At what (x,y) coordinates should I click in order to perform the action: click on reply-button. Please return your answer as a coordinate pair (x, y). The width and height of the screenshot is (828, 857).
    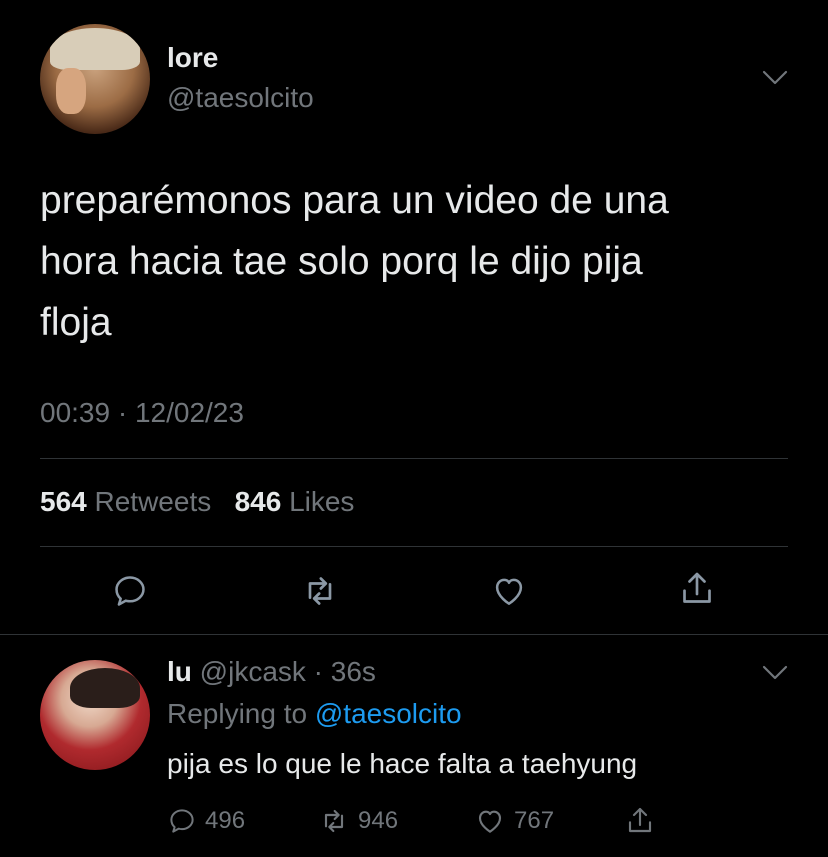
    Looking at the image, I should click on (130, 591).